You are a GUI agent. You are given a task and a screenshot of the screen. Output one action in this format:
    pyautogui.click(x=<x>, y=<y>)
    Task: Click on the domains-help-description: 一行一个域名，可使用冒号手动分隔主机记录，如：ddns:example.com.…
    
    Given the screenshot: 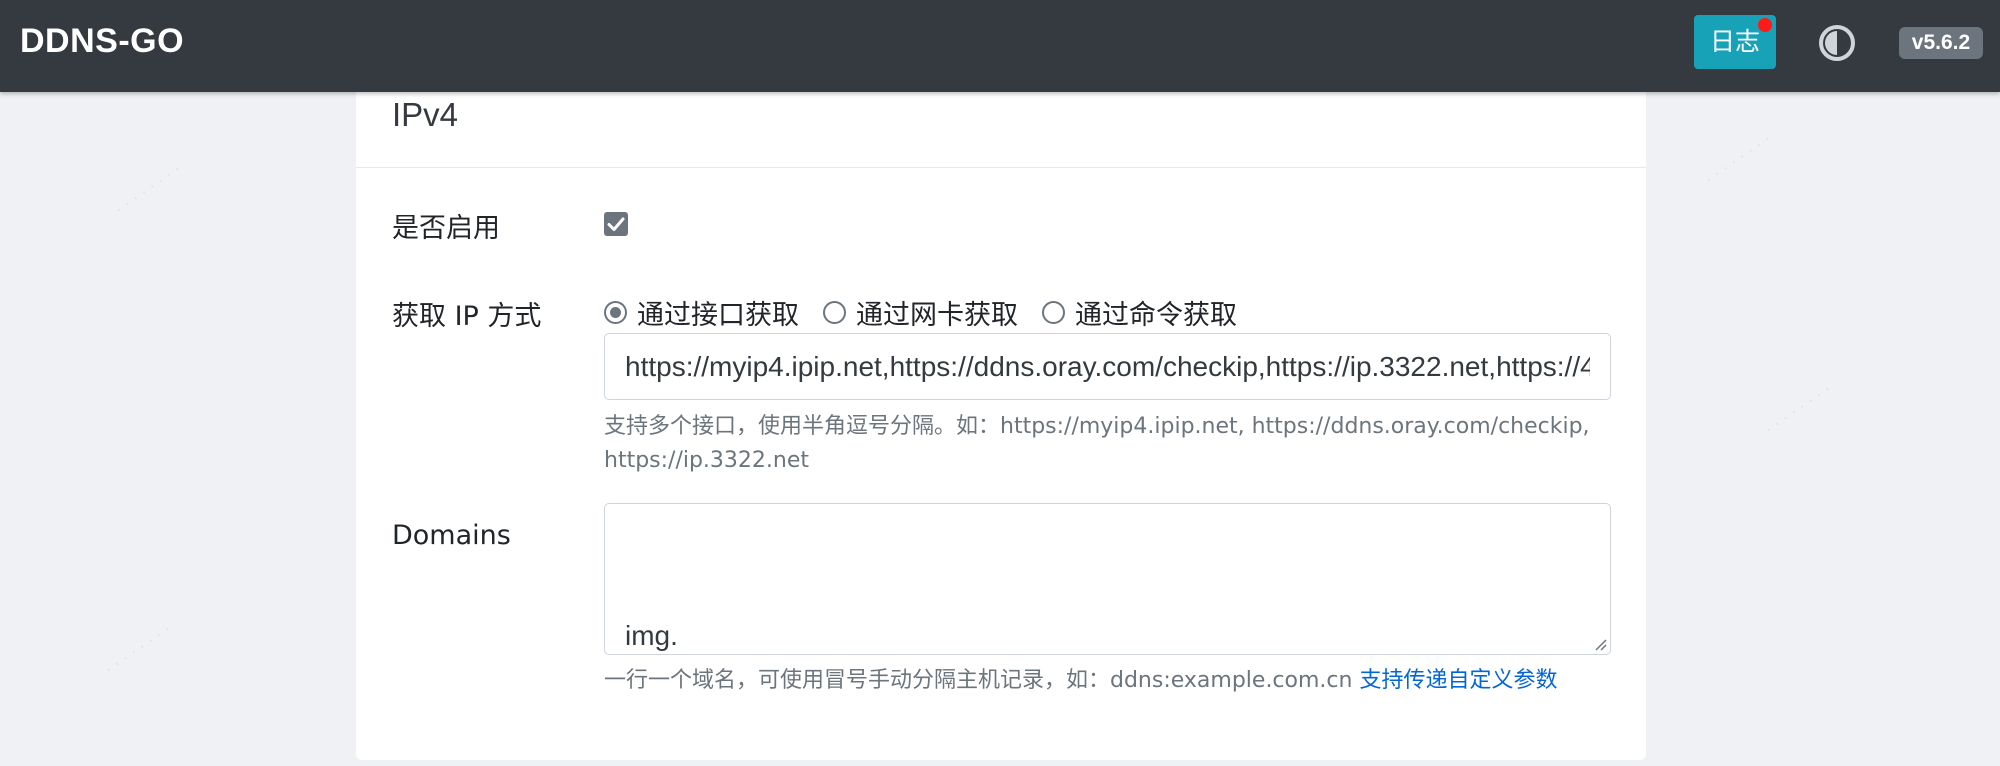 What is the action you would take?
    pyautogui.click(x=982, y=680)
    